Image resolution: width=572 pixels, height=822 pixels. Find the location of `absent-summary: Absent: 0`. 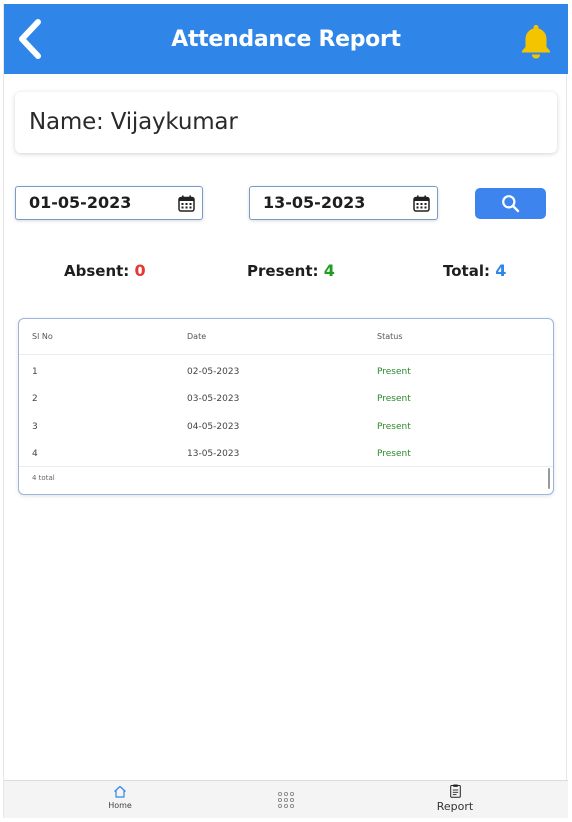

absent-summary: Absent: 0 is located at coordinates (105, 271).